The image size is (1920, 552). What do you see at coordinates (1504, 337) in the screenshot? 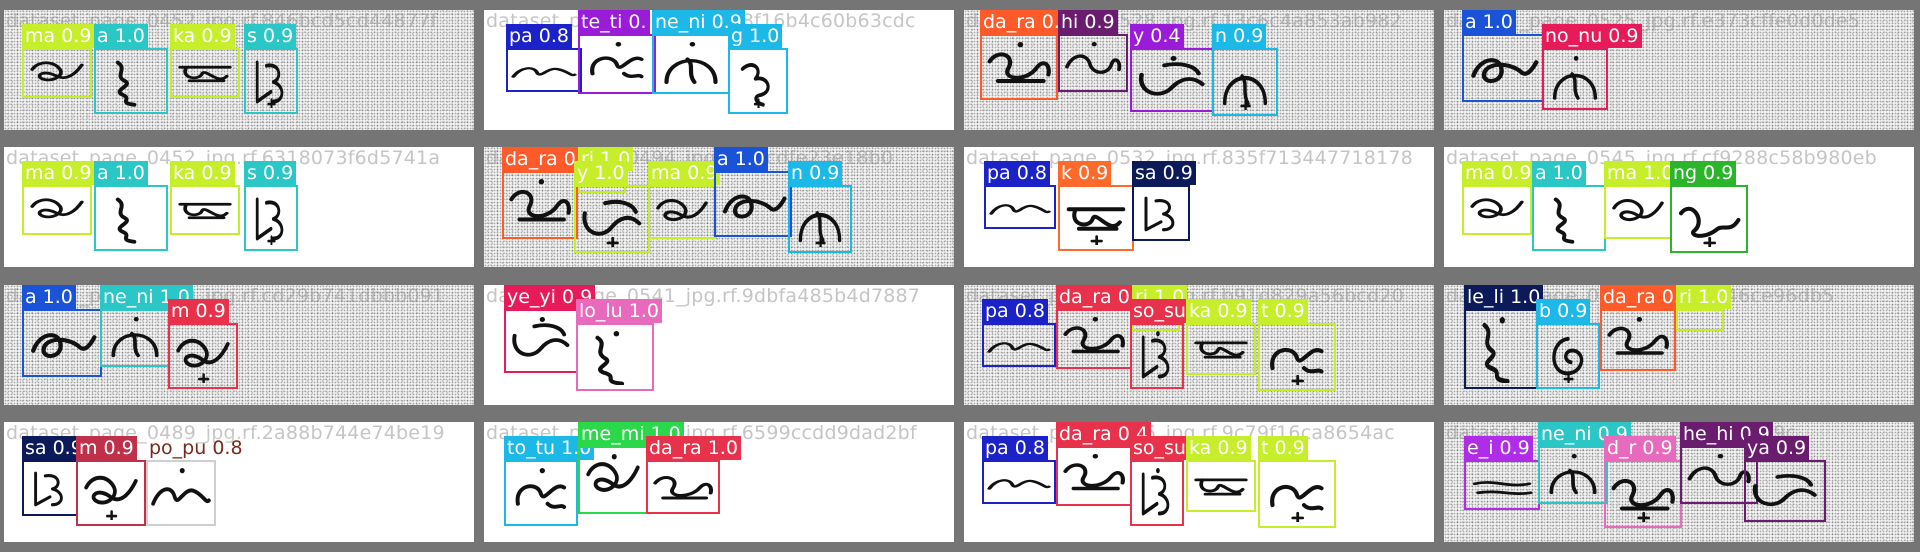
I see `detection-box: le_li 1.0` at bounding box center [1504, 337].